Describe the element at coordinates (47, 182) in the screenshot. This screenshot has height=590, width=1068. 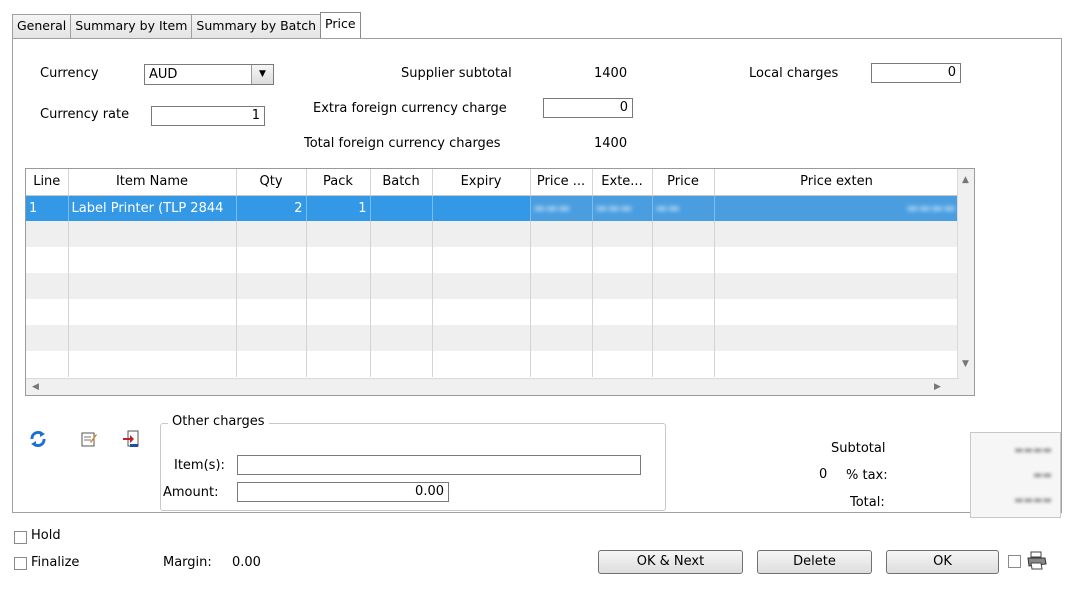
I see `col-line: Line` at that location.